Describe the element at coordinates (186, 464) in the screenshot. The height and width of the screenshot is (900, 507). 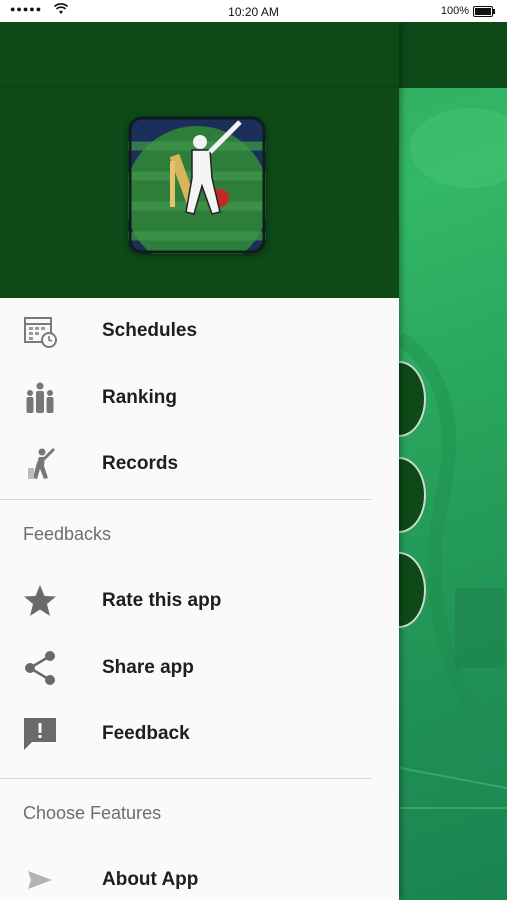
I see `menu-item-records: Records` at that location.